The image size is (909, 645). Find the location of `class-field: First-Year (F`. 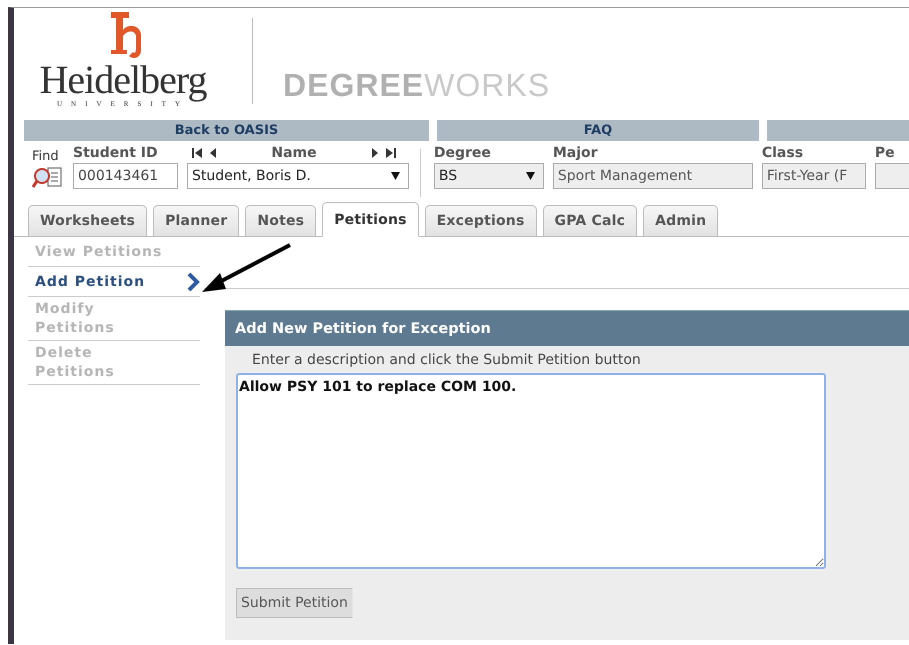

class-field: First-Year (F is located at coordinates (814, 176).